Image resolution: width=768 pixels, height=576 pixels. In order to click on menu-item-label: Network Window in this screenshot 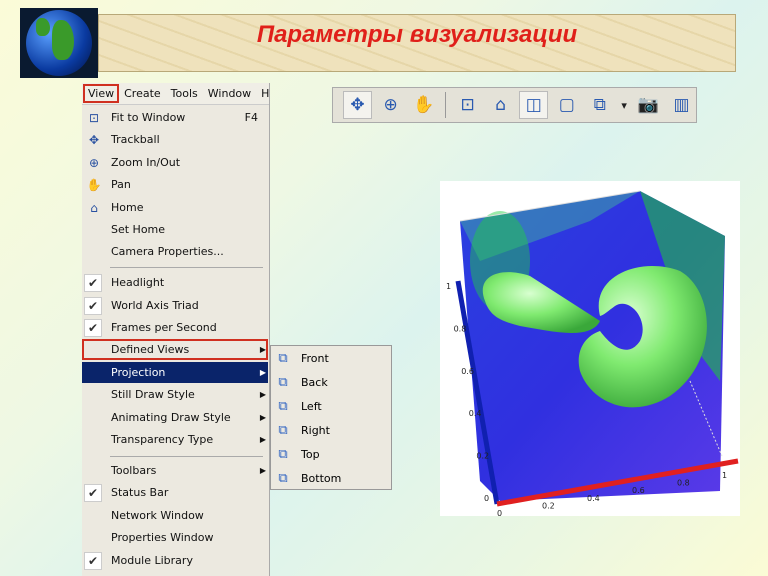, I will do `click(157, 515)`.